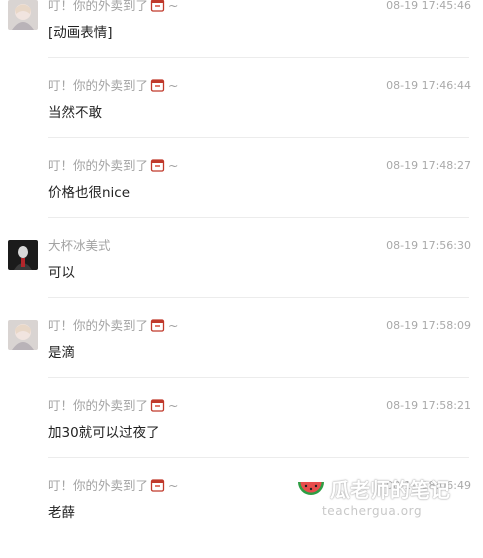 This screenshot has width=483, height=558. I want to click on message-text: 是滴, so click(61, 353).